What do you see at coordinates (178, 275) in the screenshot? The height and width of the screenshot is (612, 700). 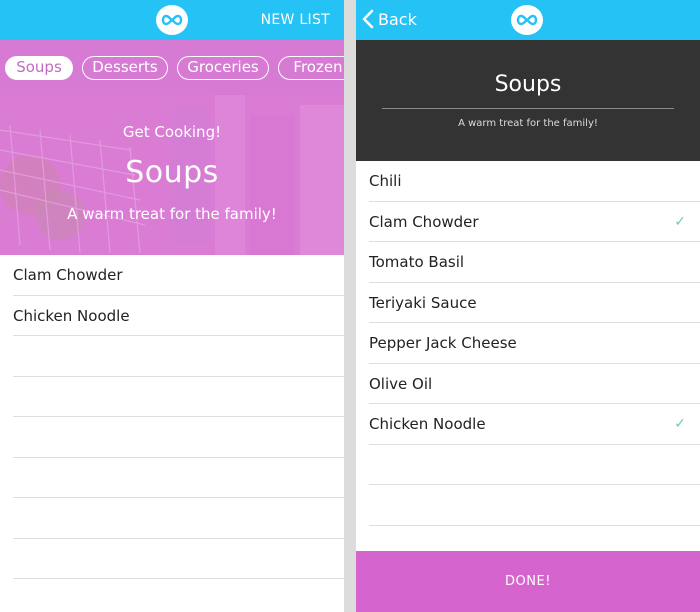 I see `list-item: Clam Chowder` at bounding box center [178, 275].